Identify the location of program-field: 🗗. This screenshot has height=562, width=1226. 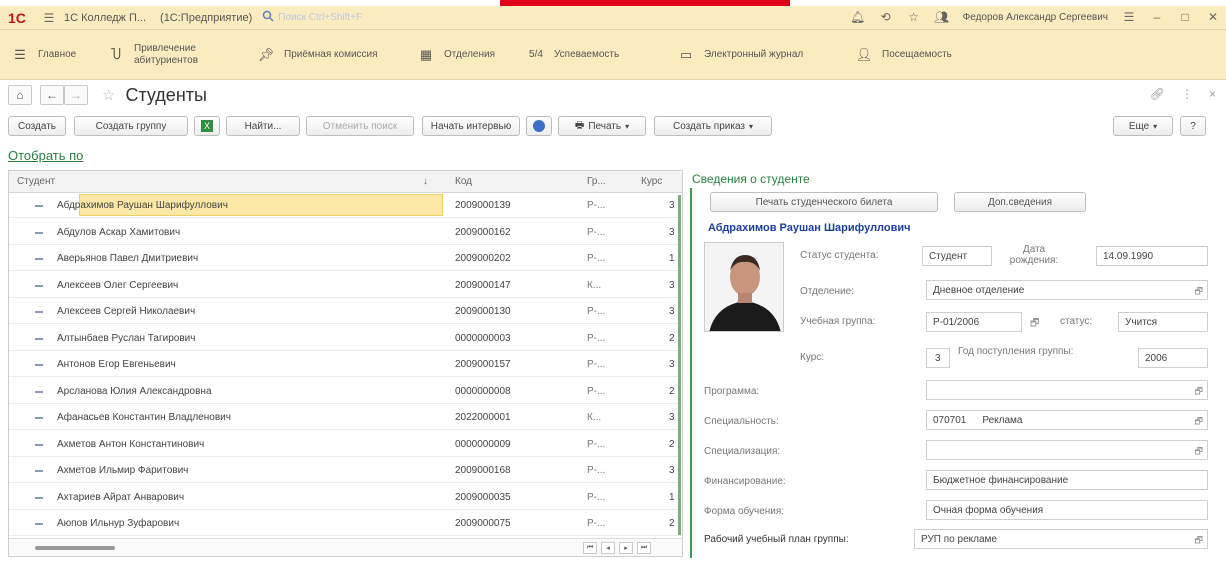
(1067, 390).